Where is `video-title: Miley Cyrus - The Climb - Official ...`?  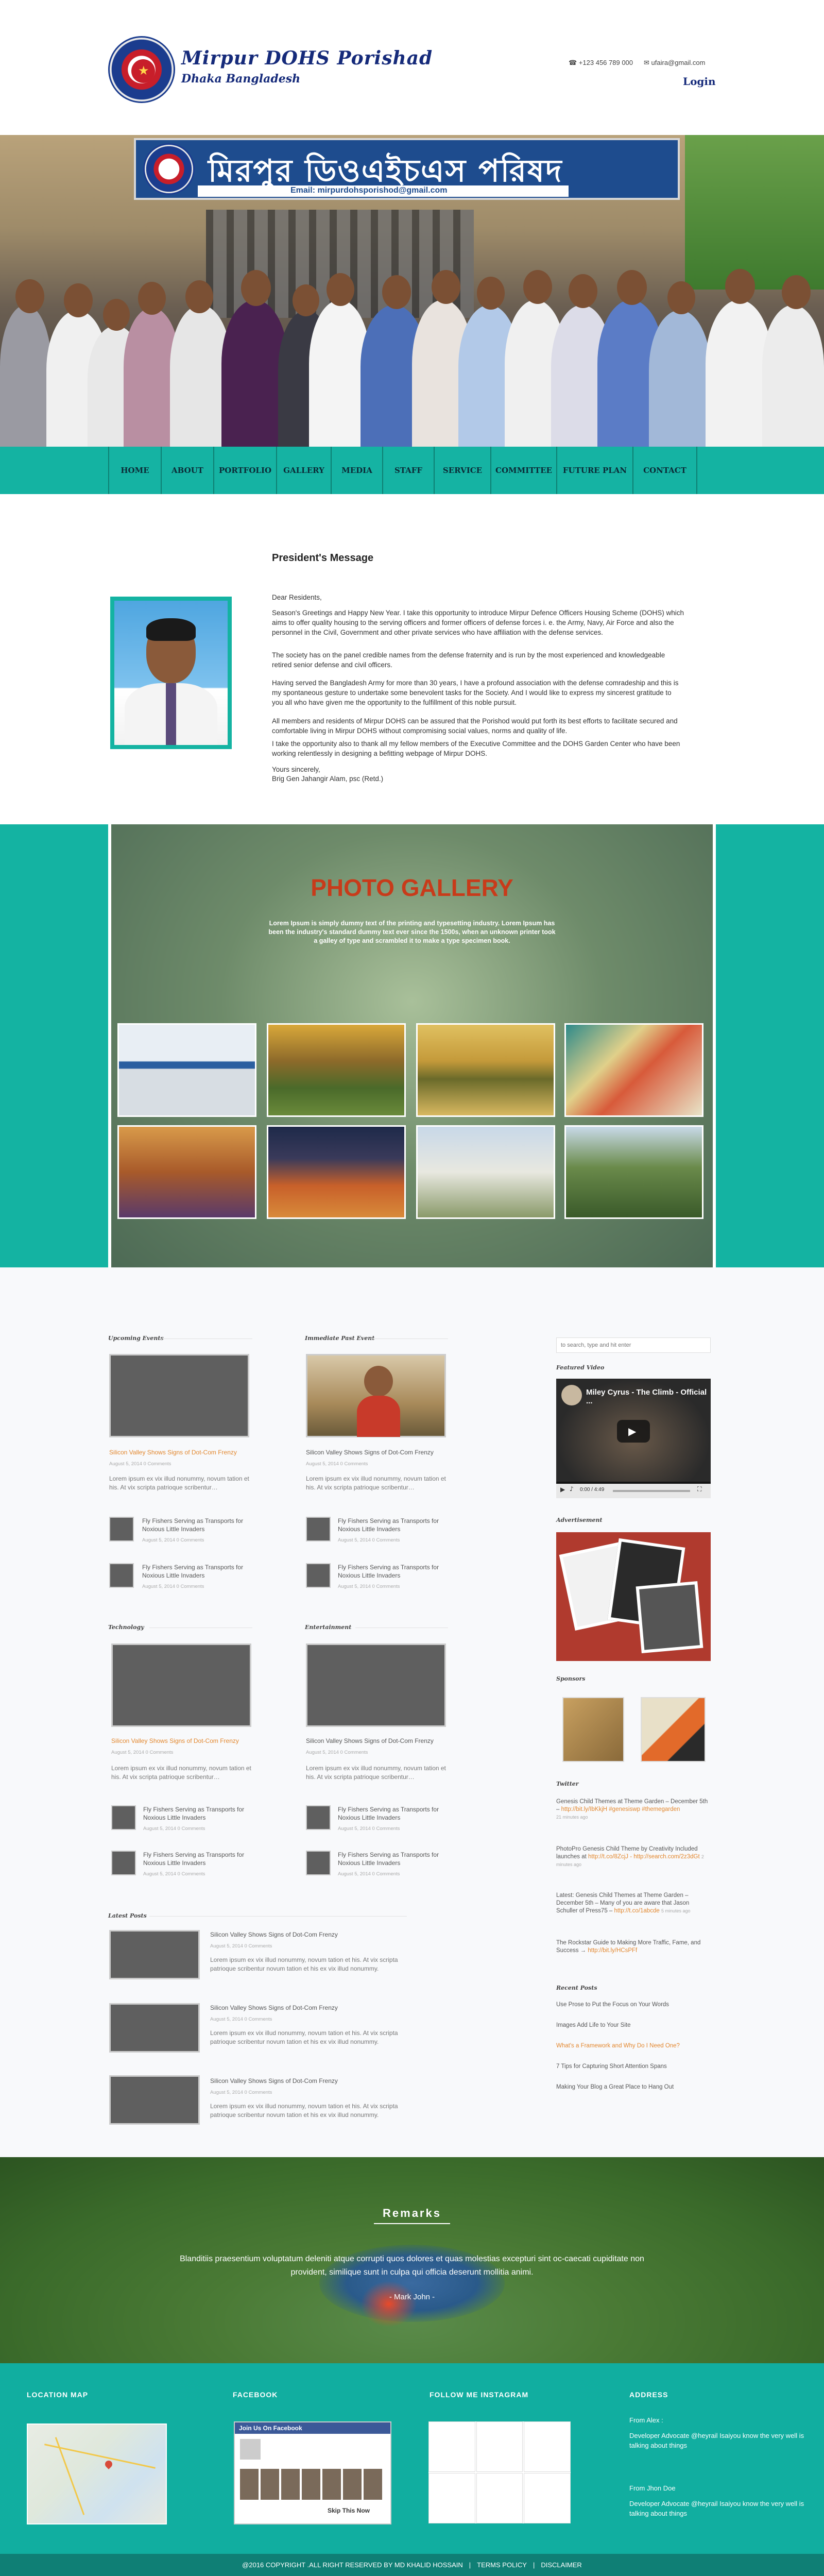 video-title: Miley Cyrus - The Climb - Official ... is located at coordinates (649, 1396).